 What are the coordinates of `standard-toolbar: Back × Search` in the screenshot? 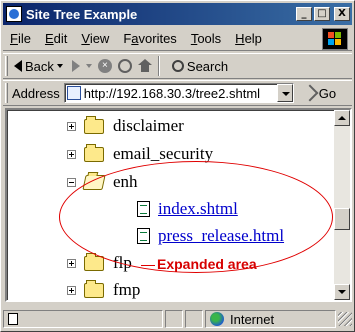 It's located at (177, 66).